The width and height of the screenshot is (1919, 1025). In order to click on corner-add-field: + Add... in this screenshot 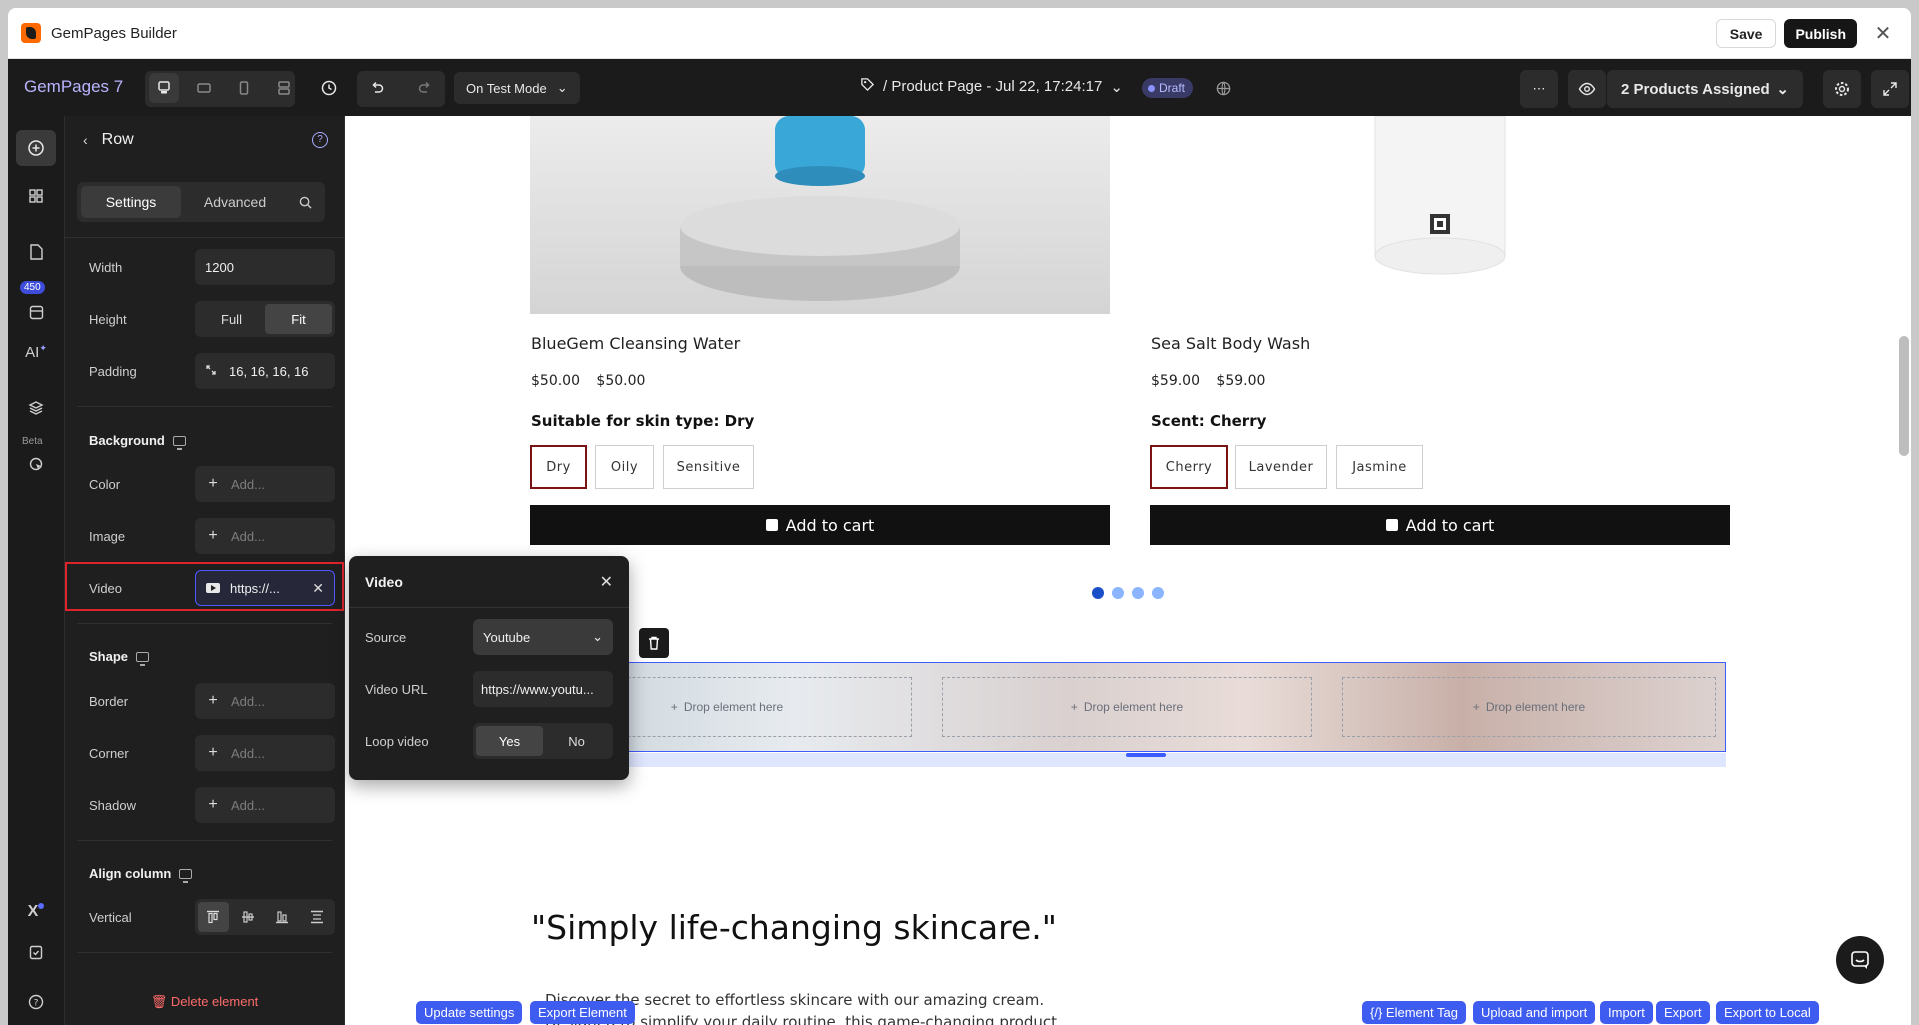, I will do `click(265, 753)`.